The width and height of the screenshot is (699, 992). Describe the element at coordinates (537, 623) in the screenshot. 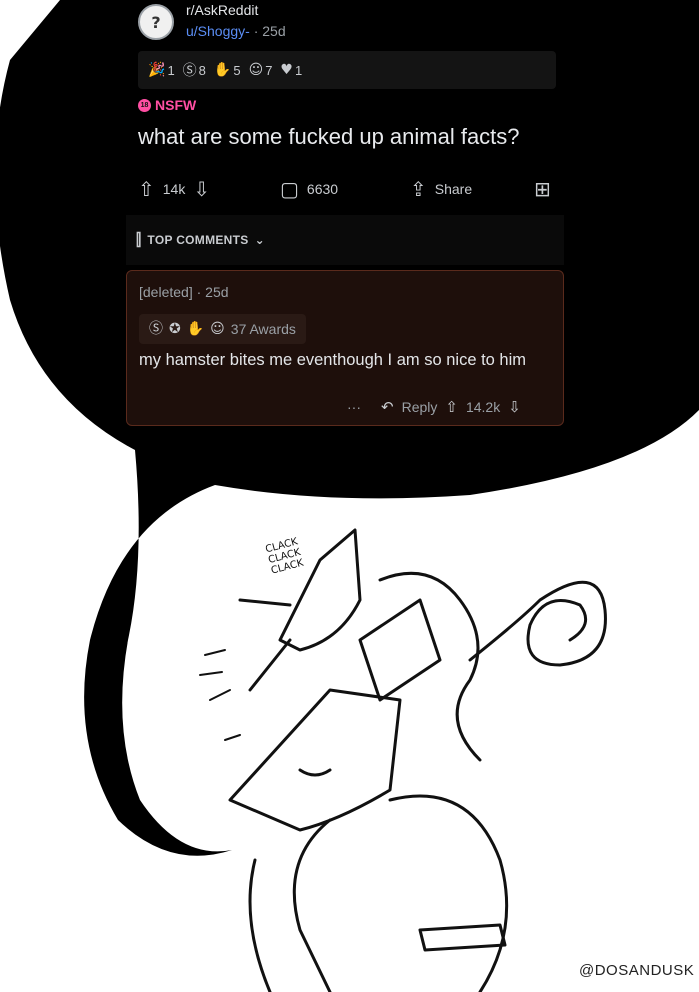

I see `tail-swirl` at that location.